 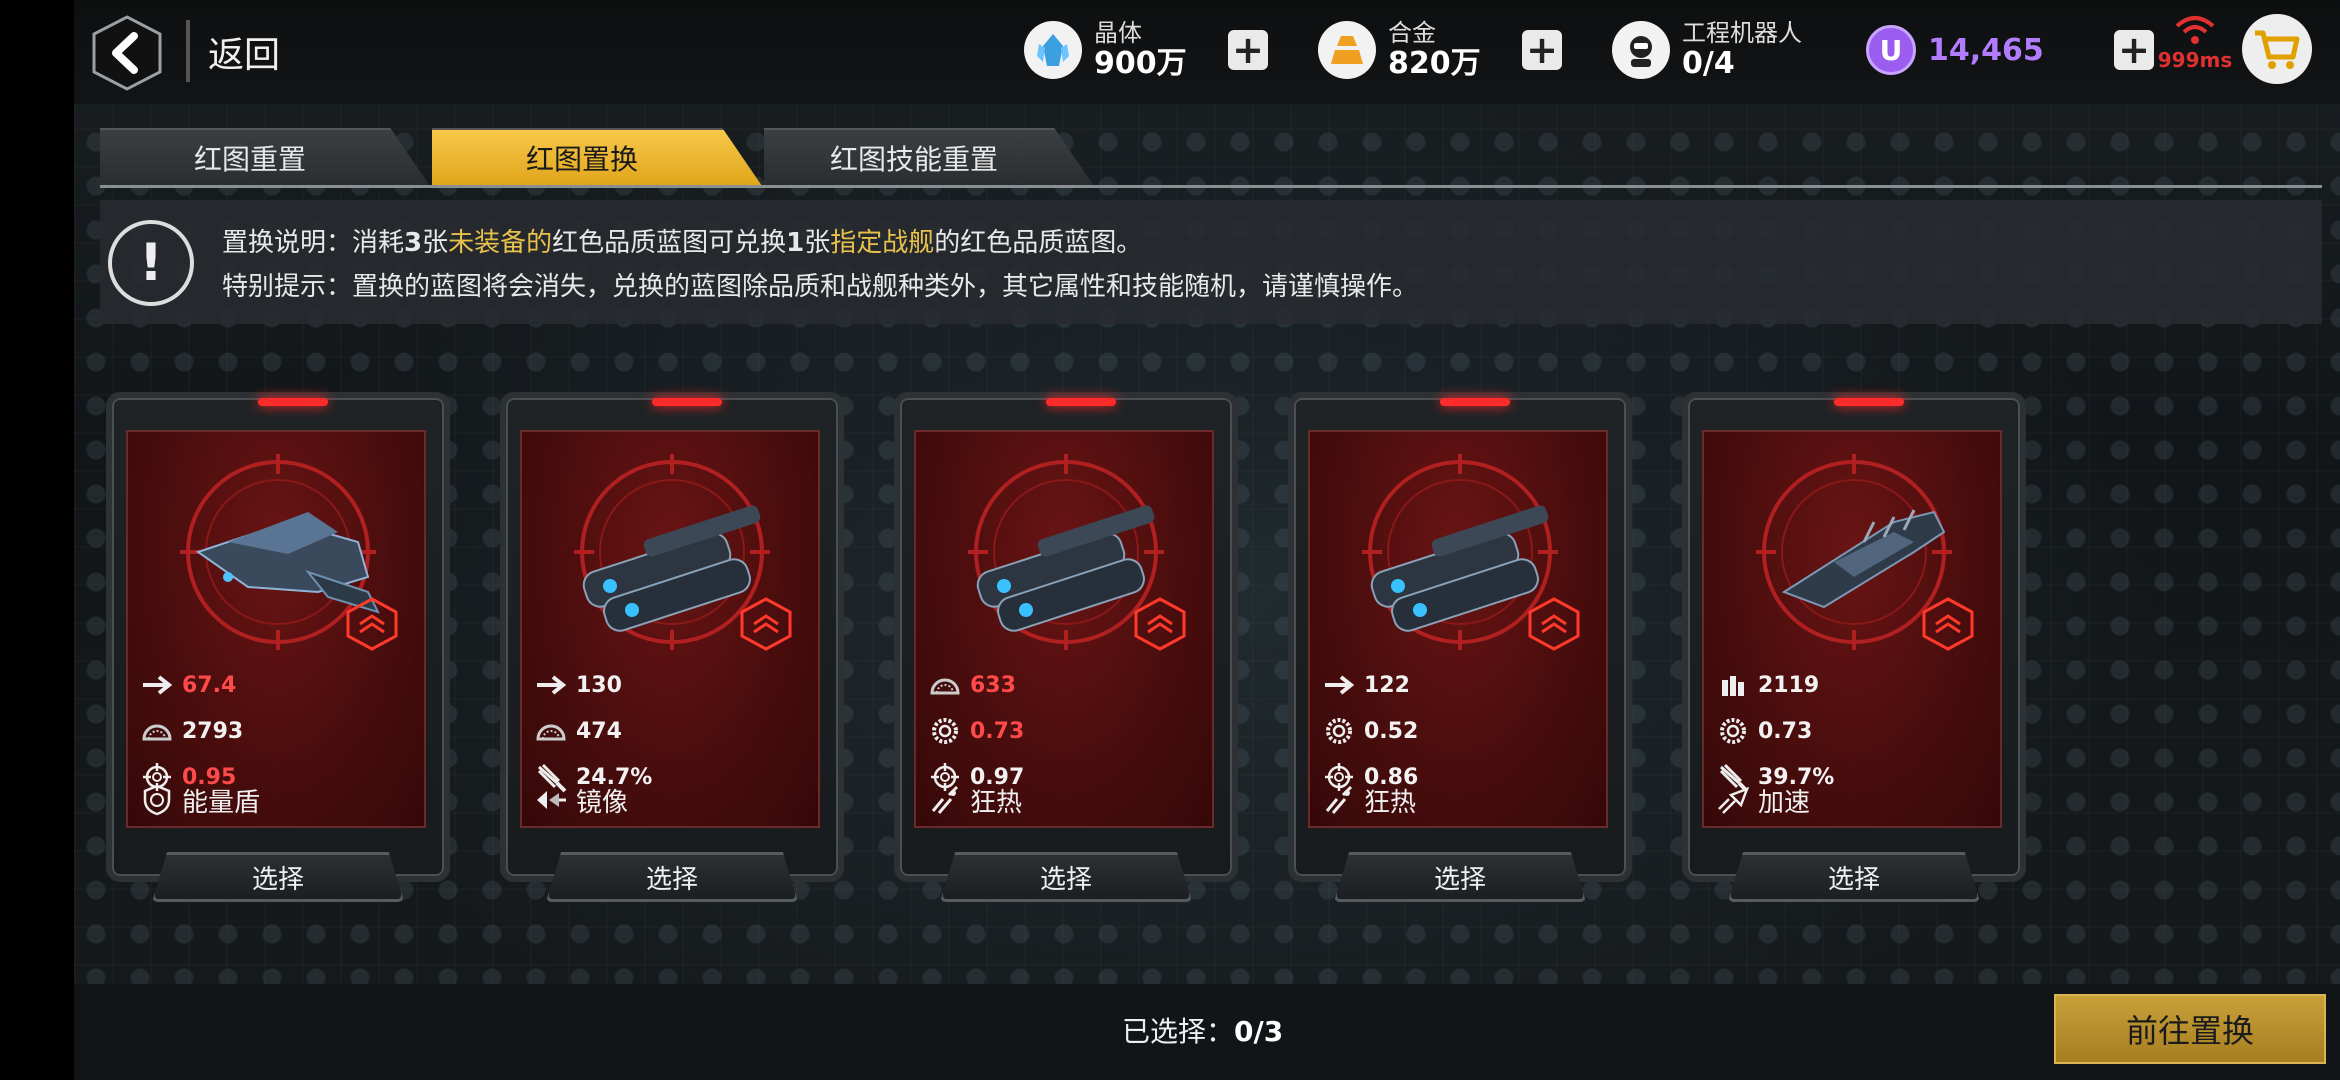 What do you see at coordinates (1854, 649) in the screenshot?
I see `blueprint-card: 2119 0.73 39.7% 加速 选择` at bounding box center [1854, 649].